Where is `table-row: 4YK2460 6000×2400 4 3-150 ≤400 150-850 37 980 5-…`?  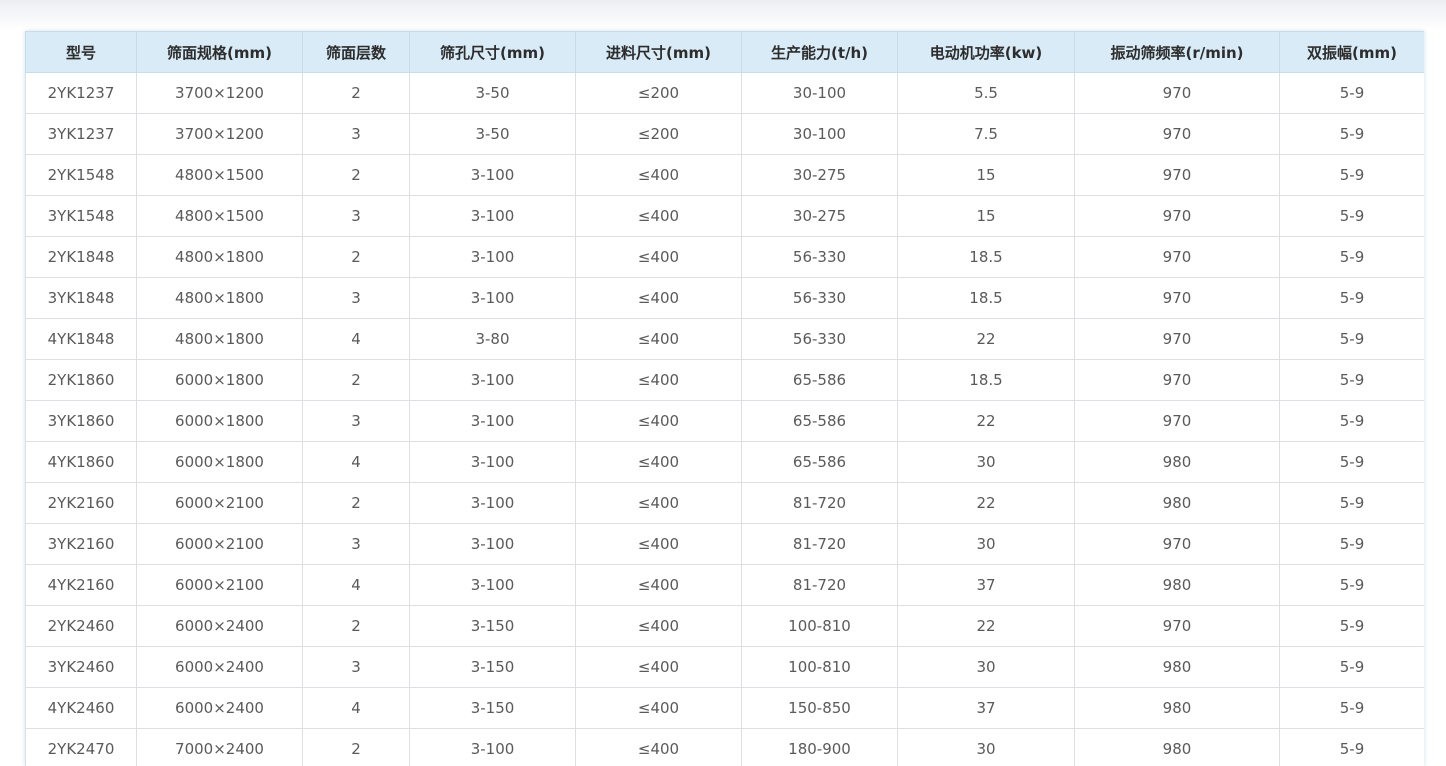 table-row: 4YK2460 6000×2400 4 3-150 ≤400 150-850 37 980 5-… is located at coordinates (724, 708).